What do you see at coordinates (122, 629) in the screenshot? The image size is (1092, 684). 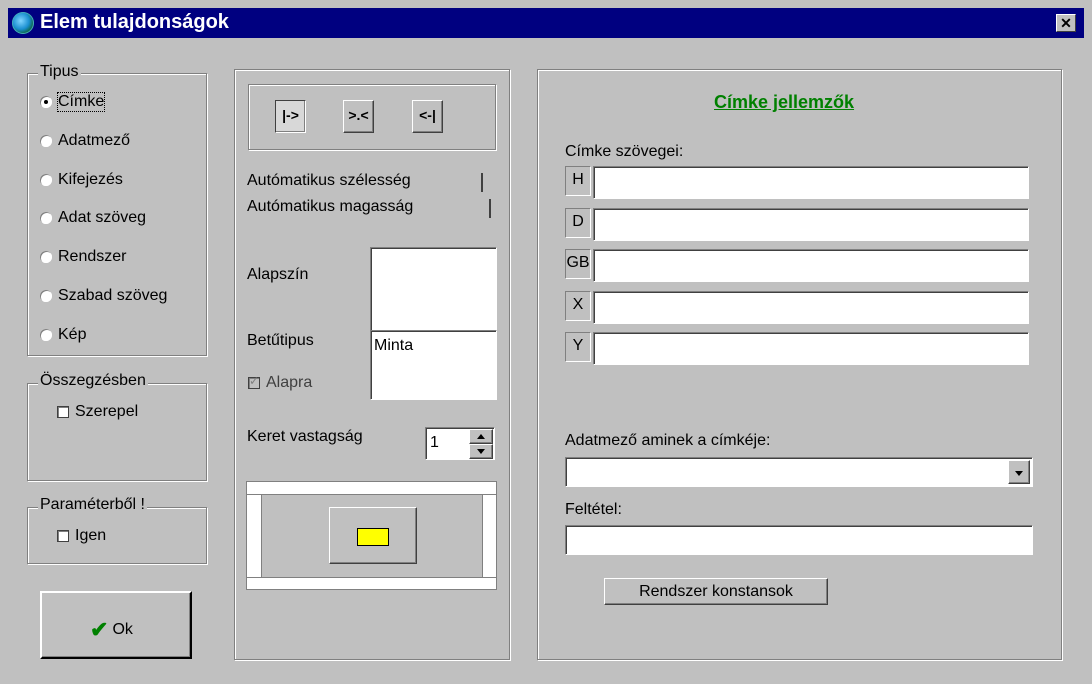 I see `ok-label: Ok` at bounding box center [122, 629].